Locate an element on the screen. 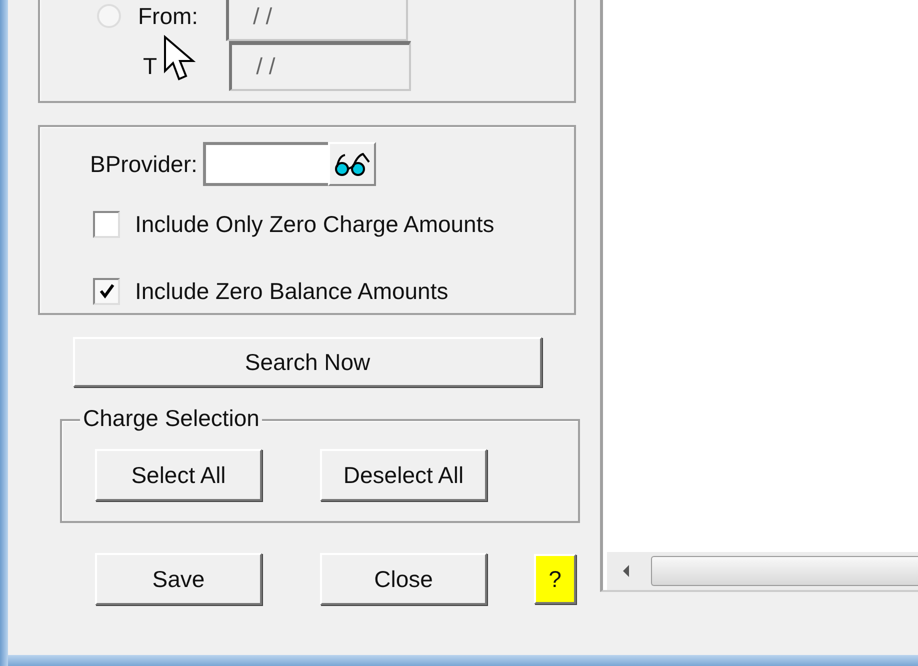  selection-button: Deselect All is located at coordinates (403, 475).